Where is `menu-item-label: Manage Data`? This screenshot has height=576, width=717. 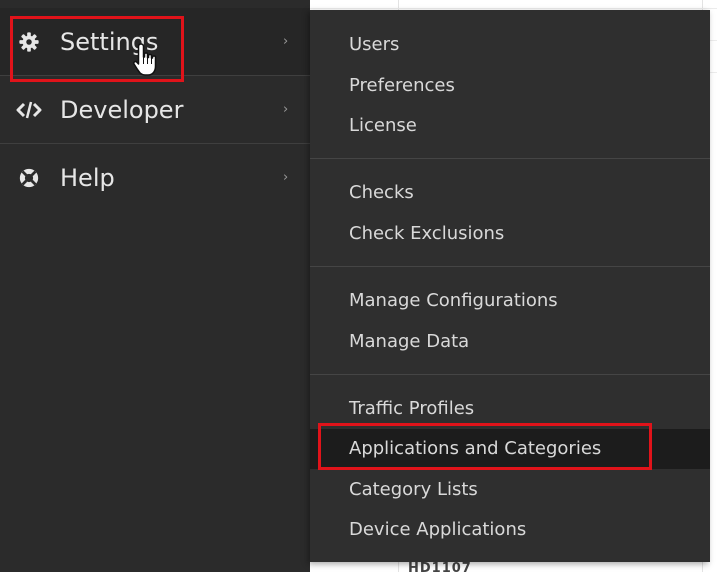 menu-item-label: Manage Data is located at coordinates (409, 341).